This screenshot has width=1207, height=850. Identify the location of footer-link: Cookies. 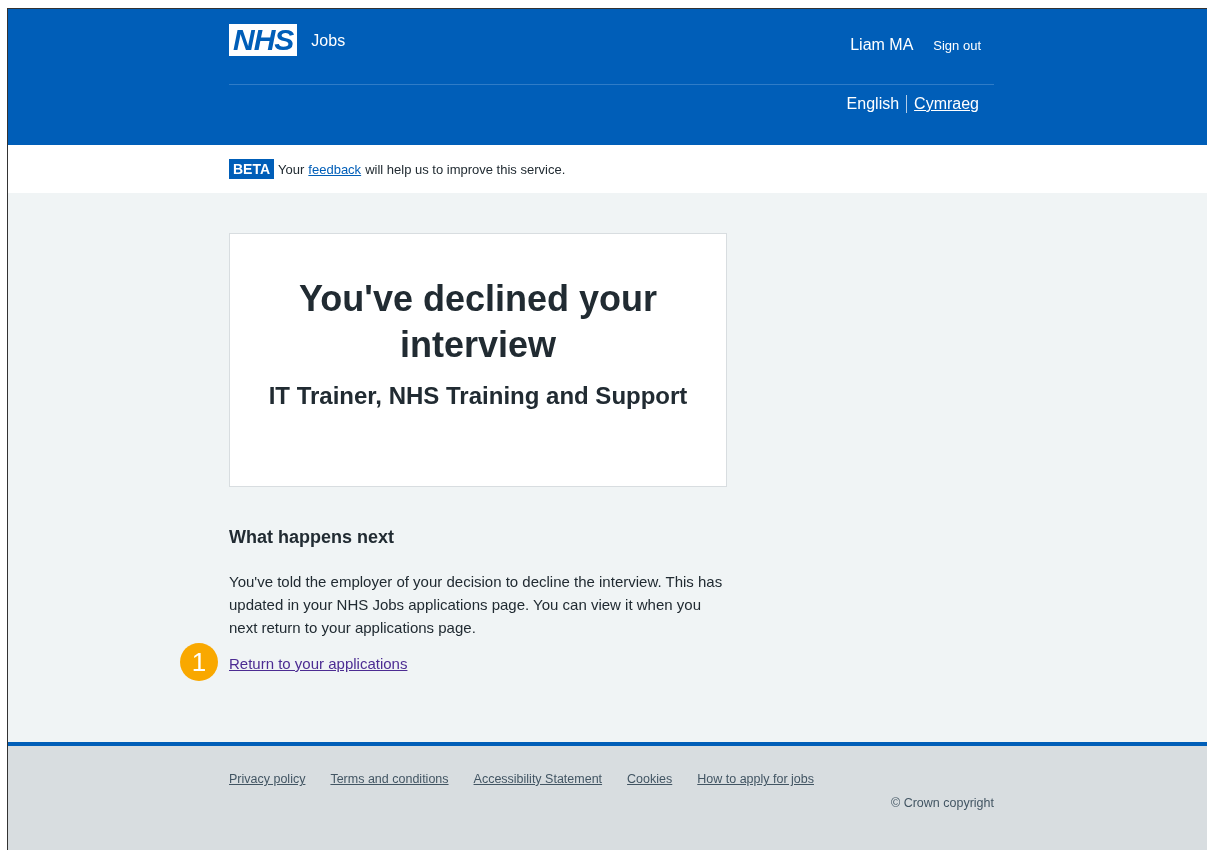
(650, 779).